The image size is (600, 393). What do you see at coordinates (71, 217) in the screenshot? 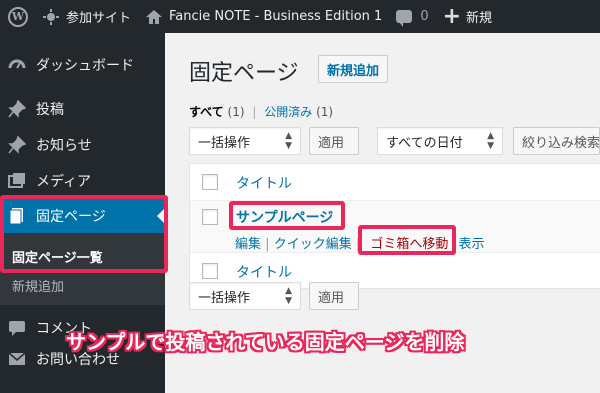
I see `sidebar-item-label: 固定ページ` at bounding box center [71, 217].